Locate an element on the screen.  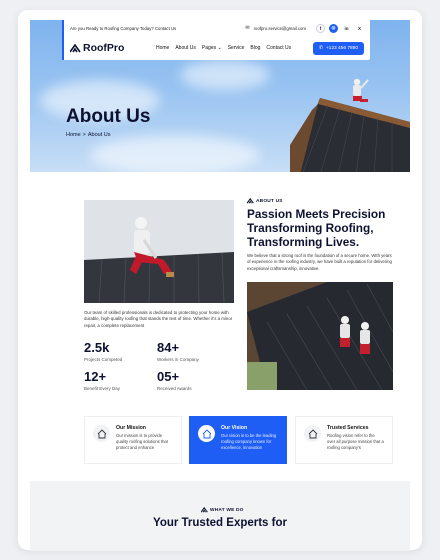
nav-pages: Pages ⌄ is located at coordinates (212, 48).